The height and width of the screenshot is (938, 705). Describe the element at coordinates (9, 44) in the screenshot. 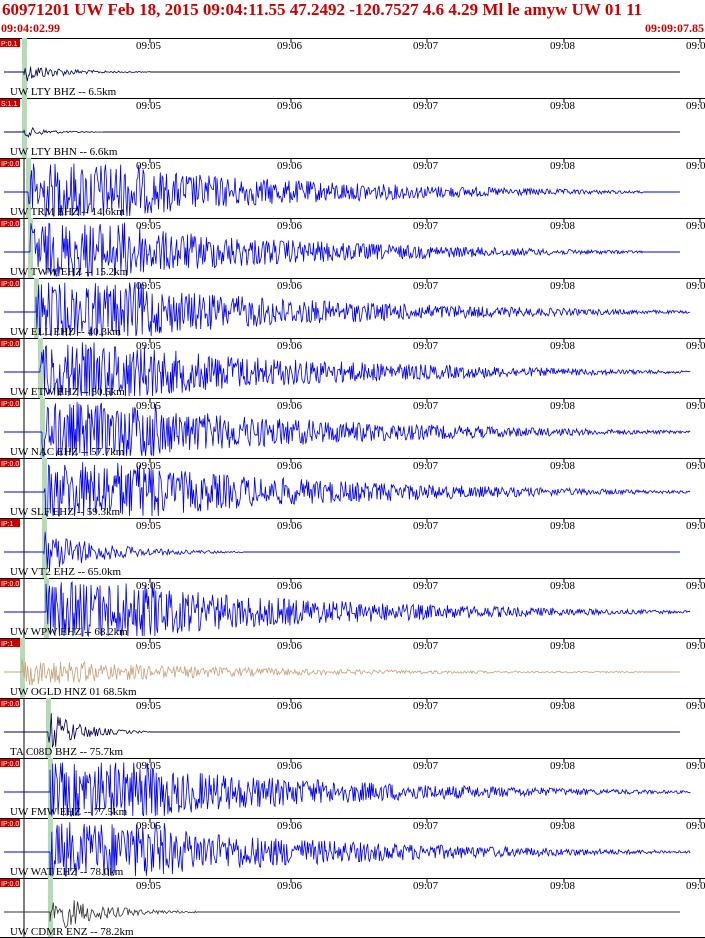

I see `pick-label: P:0.1` at that location.